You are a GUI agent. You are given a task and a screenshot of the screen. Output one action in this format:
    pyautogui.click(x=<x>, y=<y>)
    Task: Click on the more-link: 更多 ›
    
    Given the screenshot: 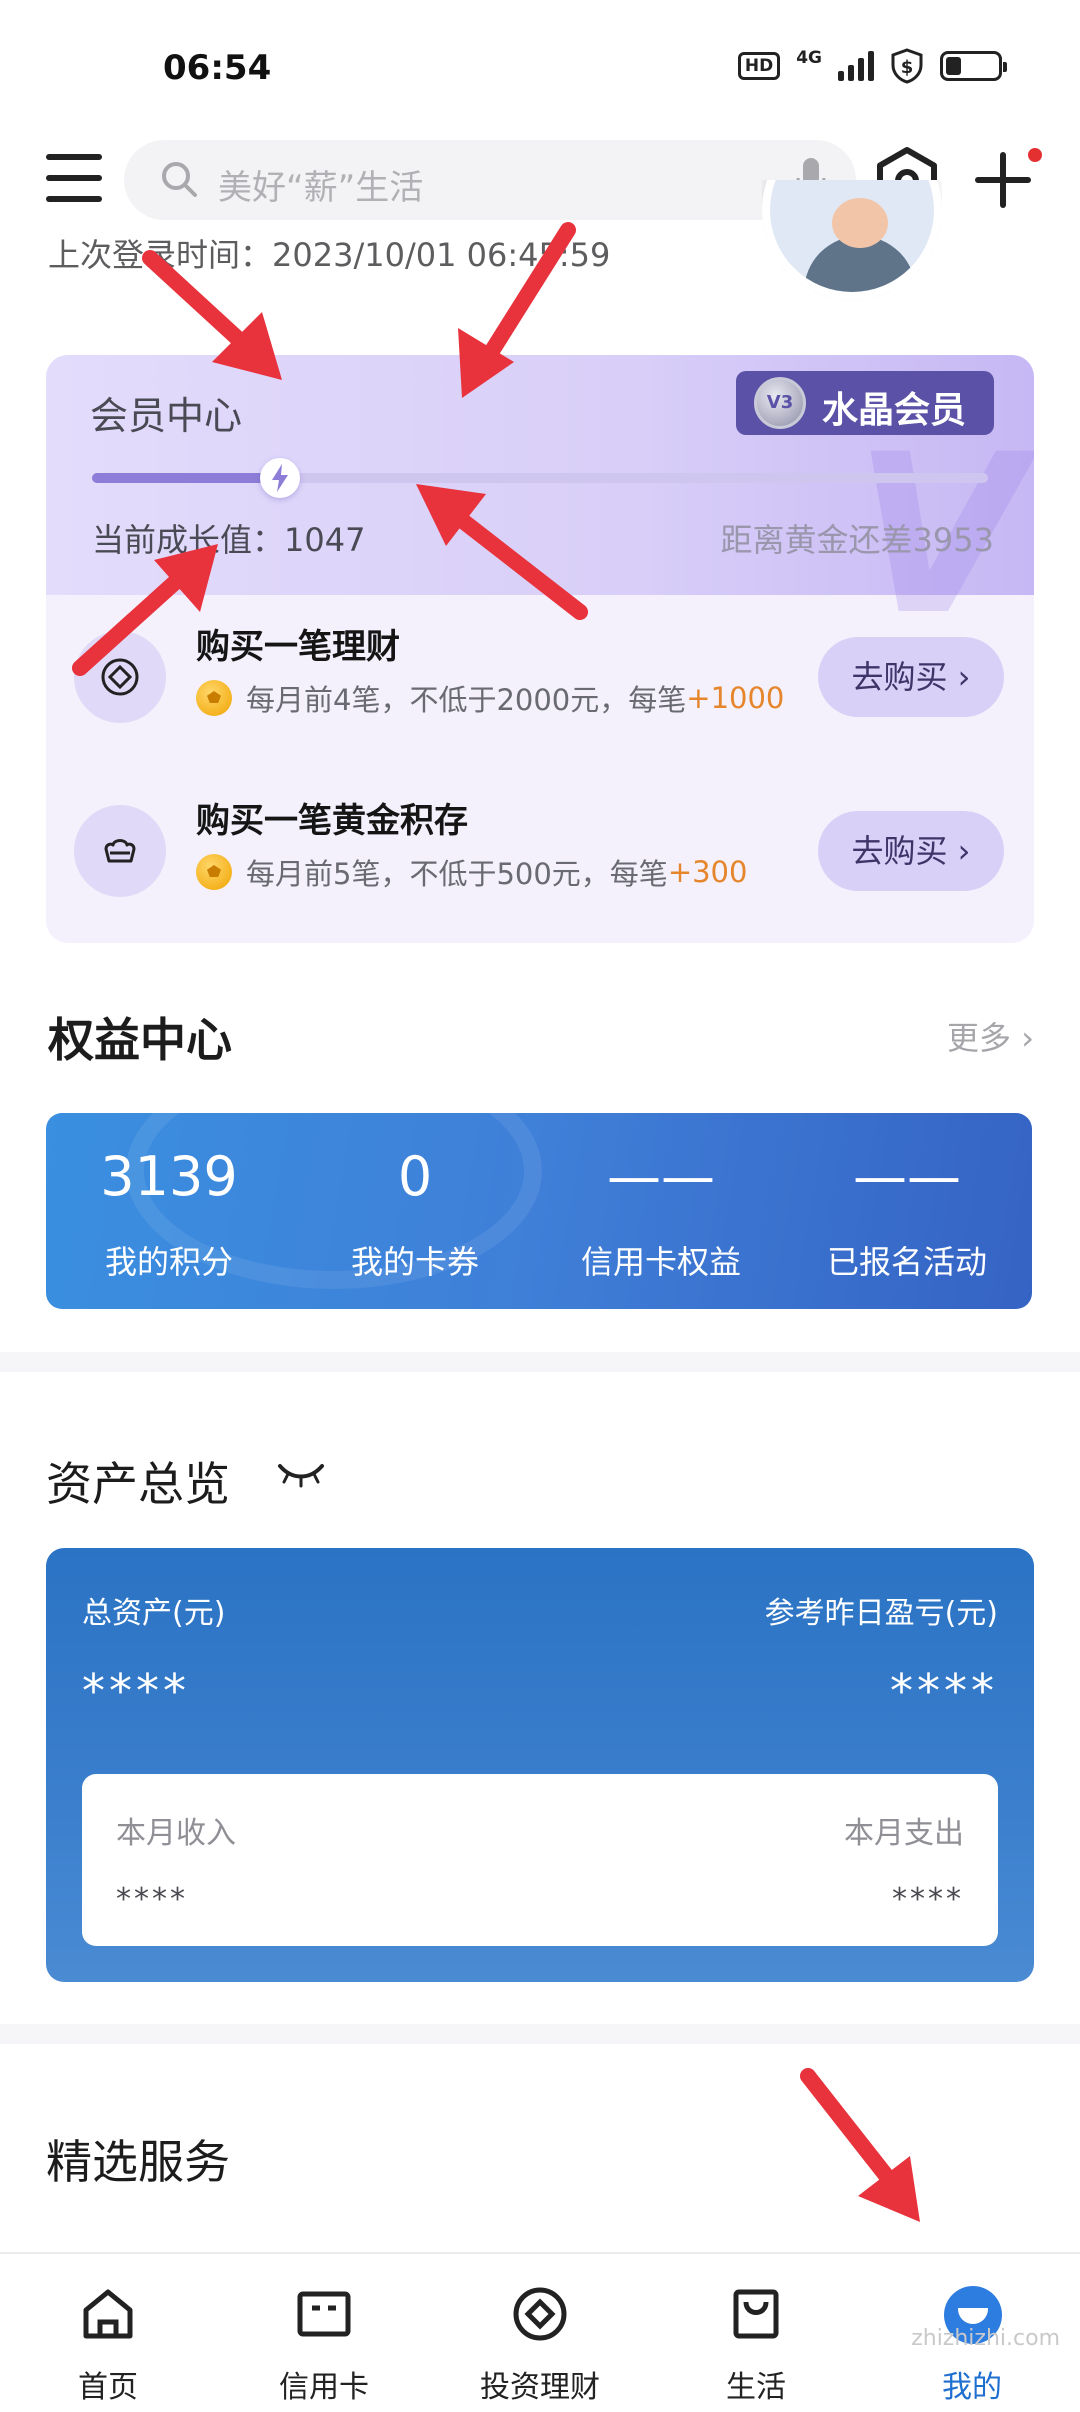 What is the action you would take?
    pyautogui.click(x=990, y=1036)
    